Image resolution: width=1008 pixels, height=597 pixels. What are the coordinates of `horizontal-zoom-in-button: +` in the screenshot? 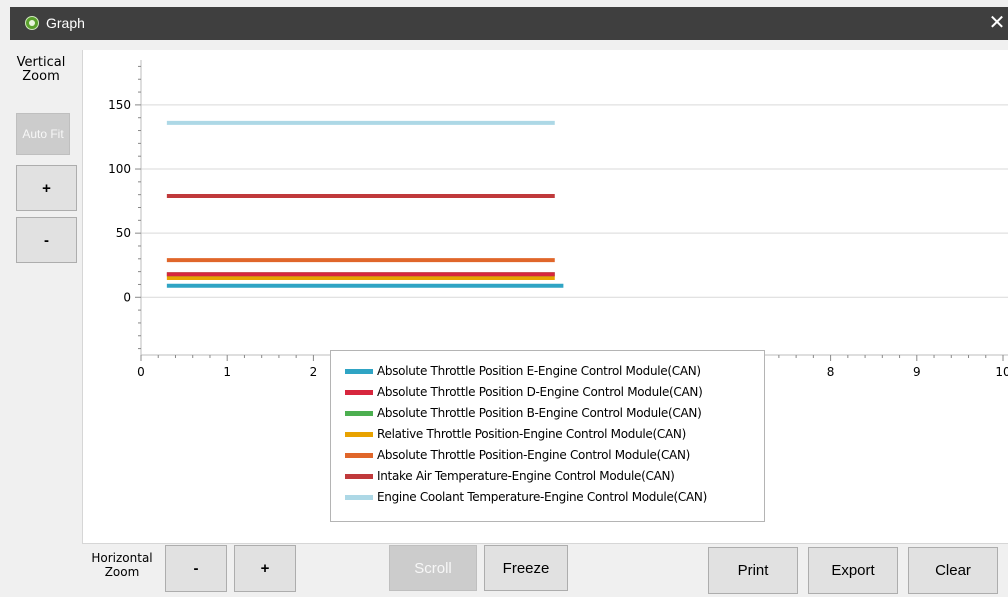 It's located at (265, 568).